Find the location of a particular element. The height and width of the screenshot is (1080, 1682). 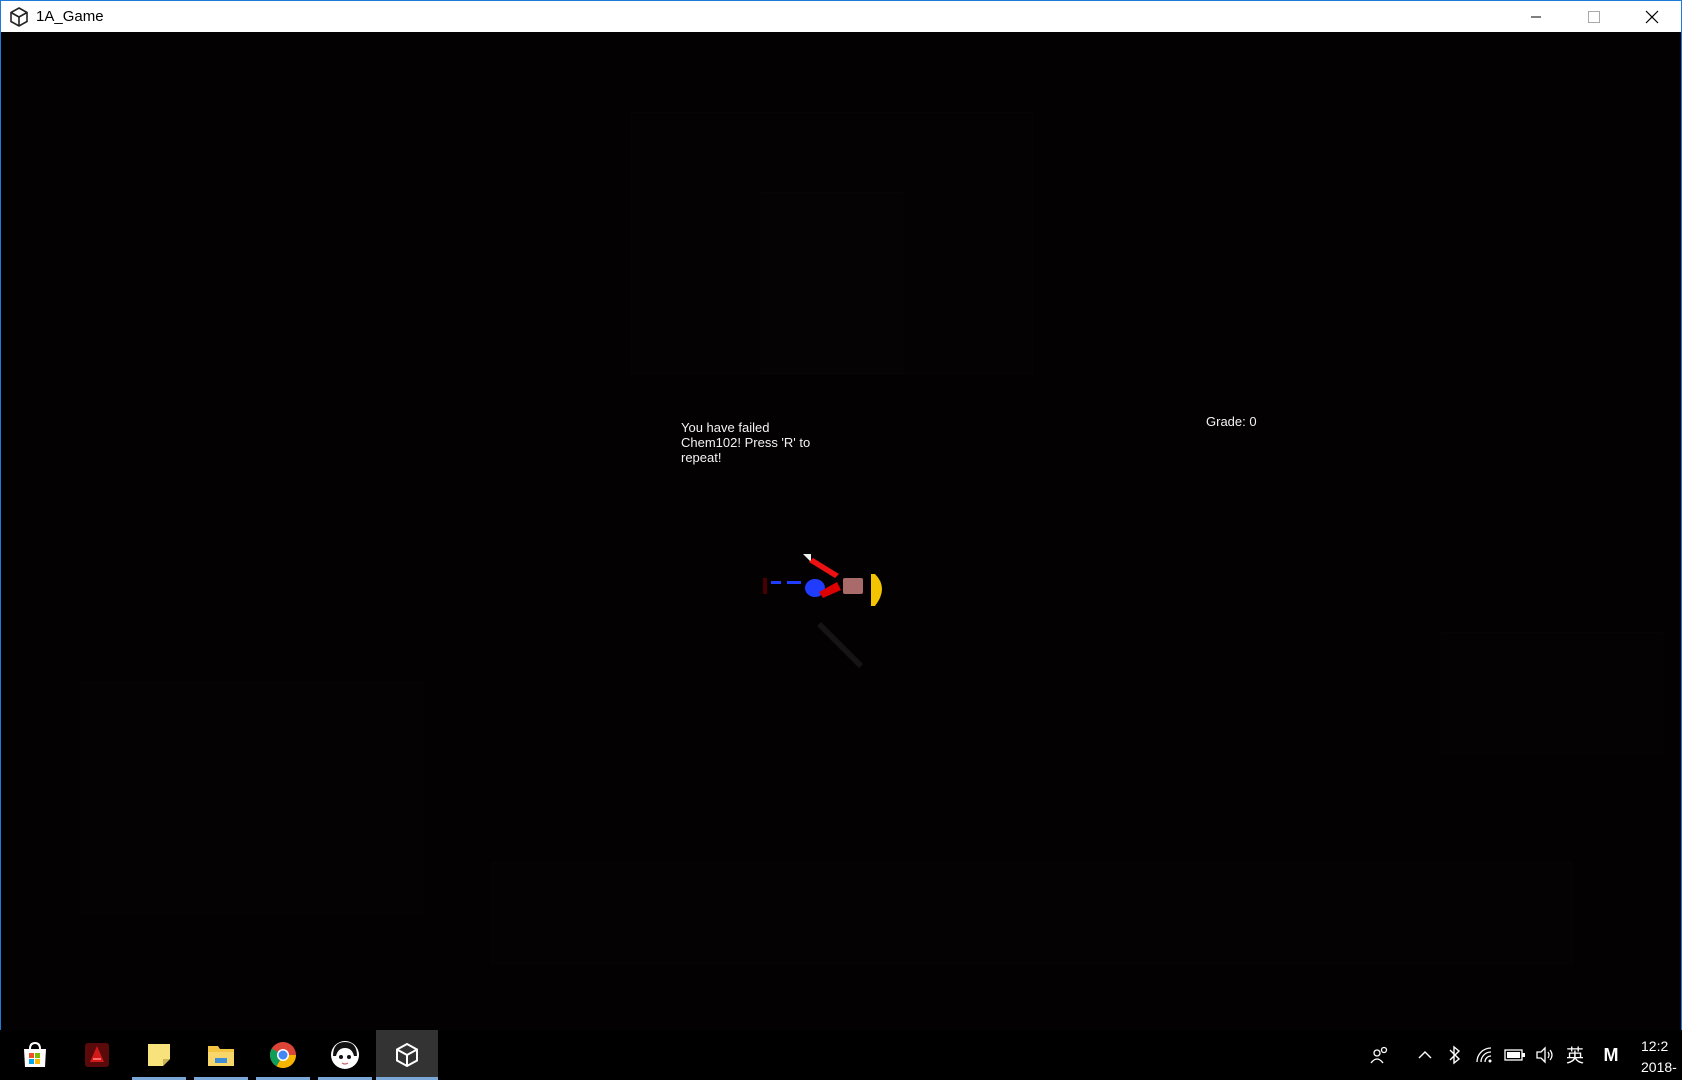

microsoft-store-icon is located at coordinates (35, 1054).